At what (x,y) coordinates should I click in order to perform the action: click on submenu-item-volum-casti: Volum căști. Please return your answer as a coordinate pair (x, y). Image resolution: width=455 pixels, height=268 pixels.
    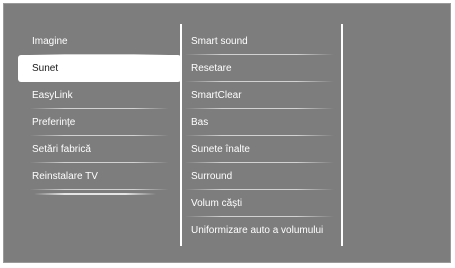
    Looking at the image, I should click on (260, 203).